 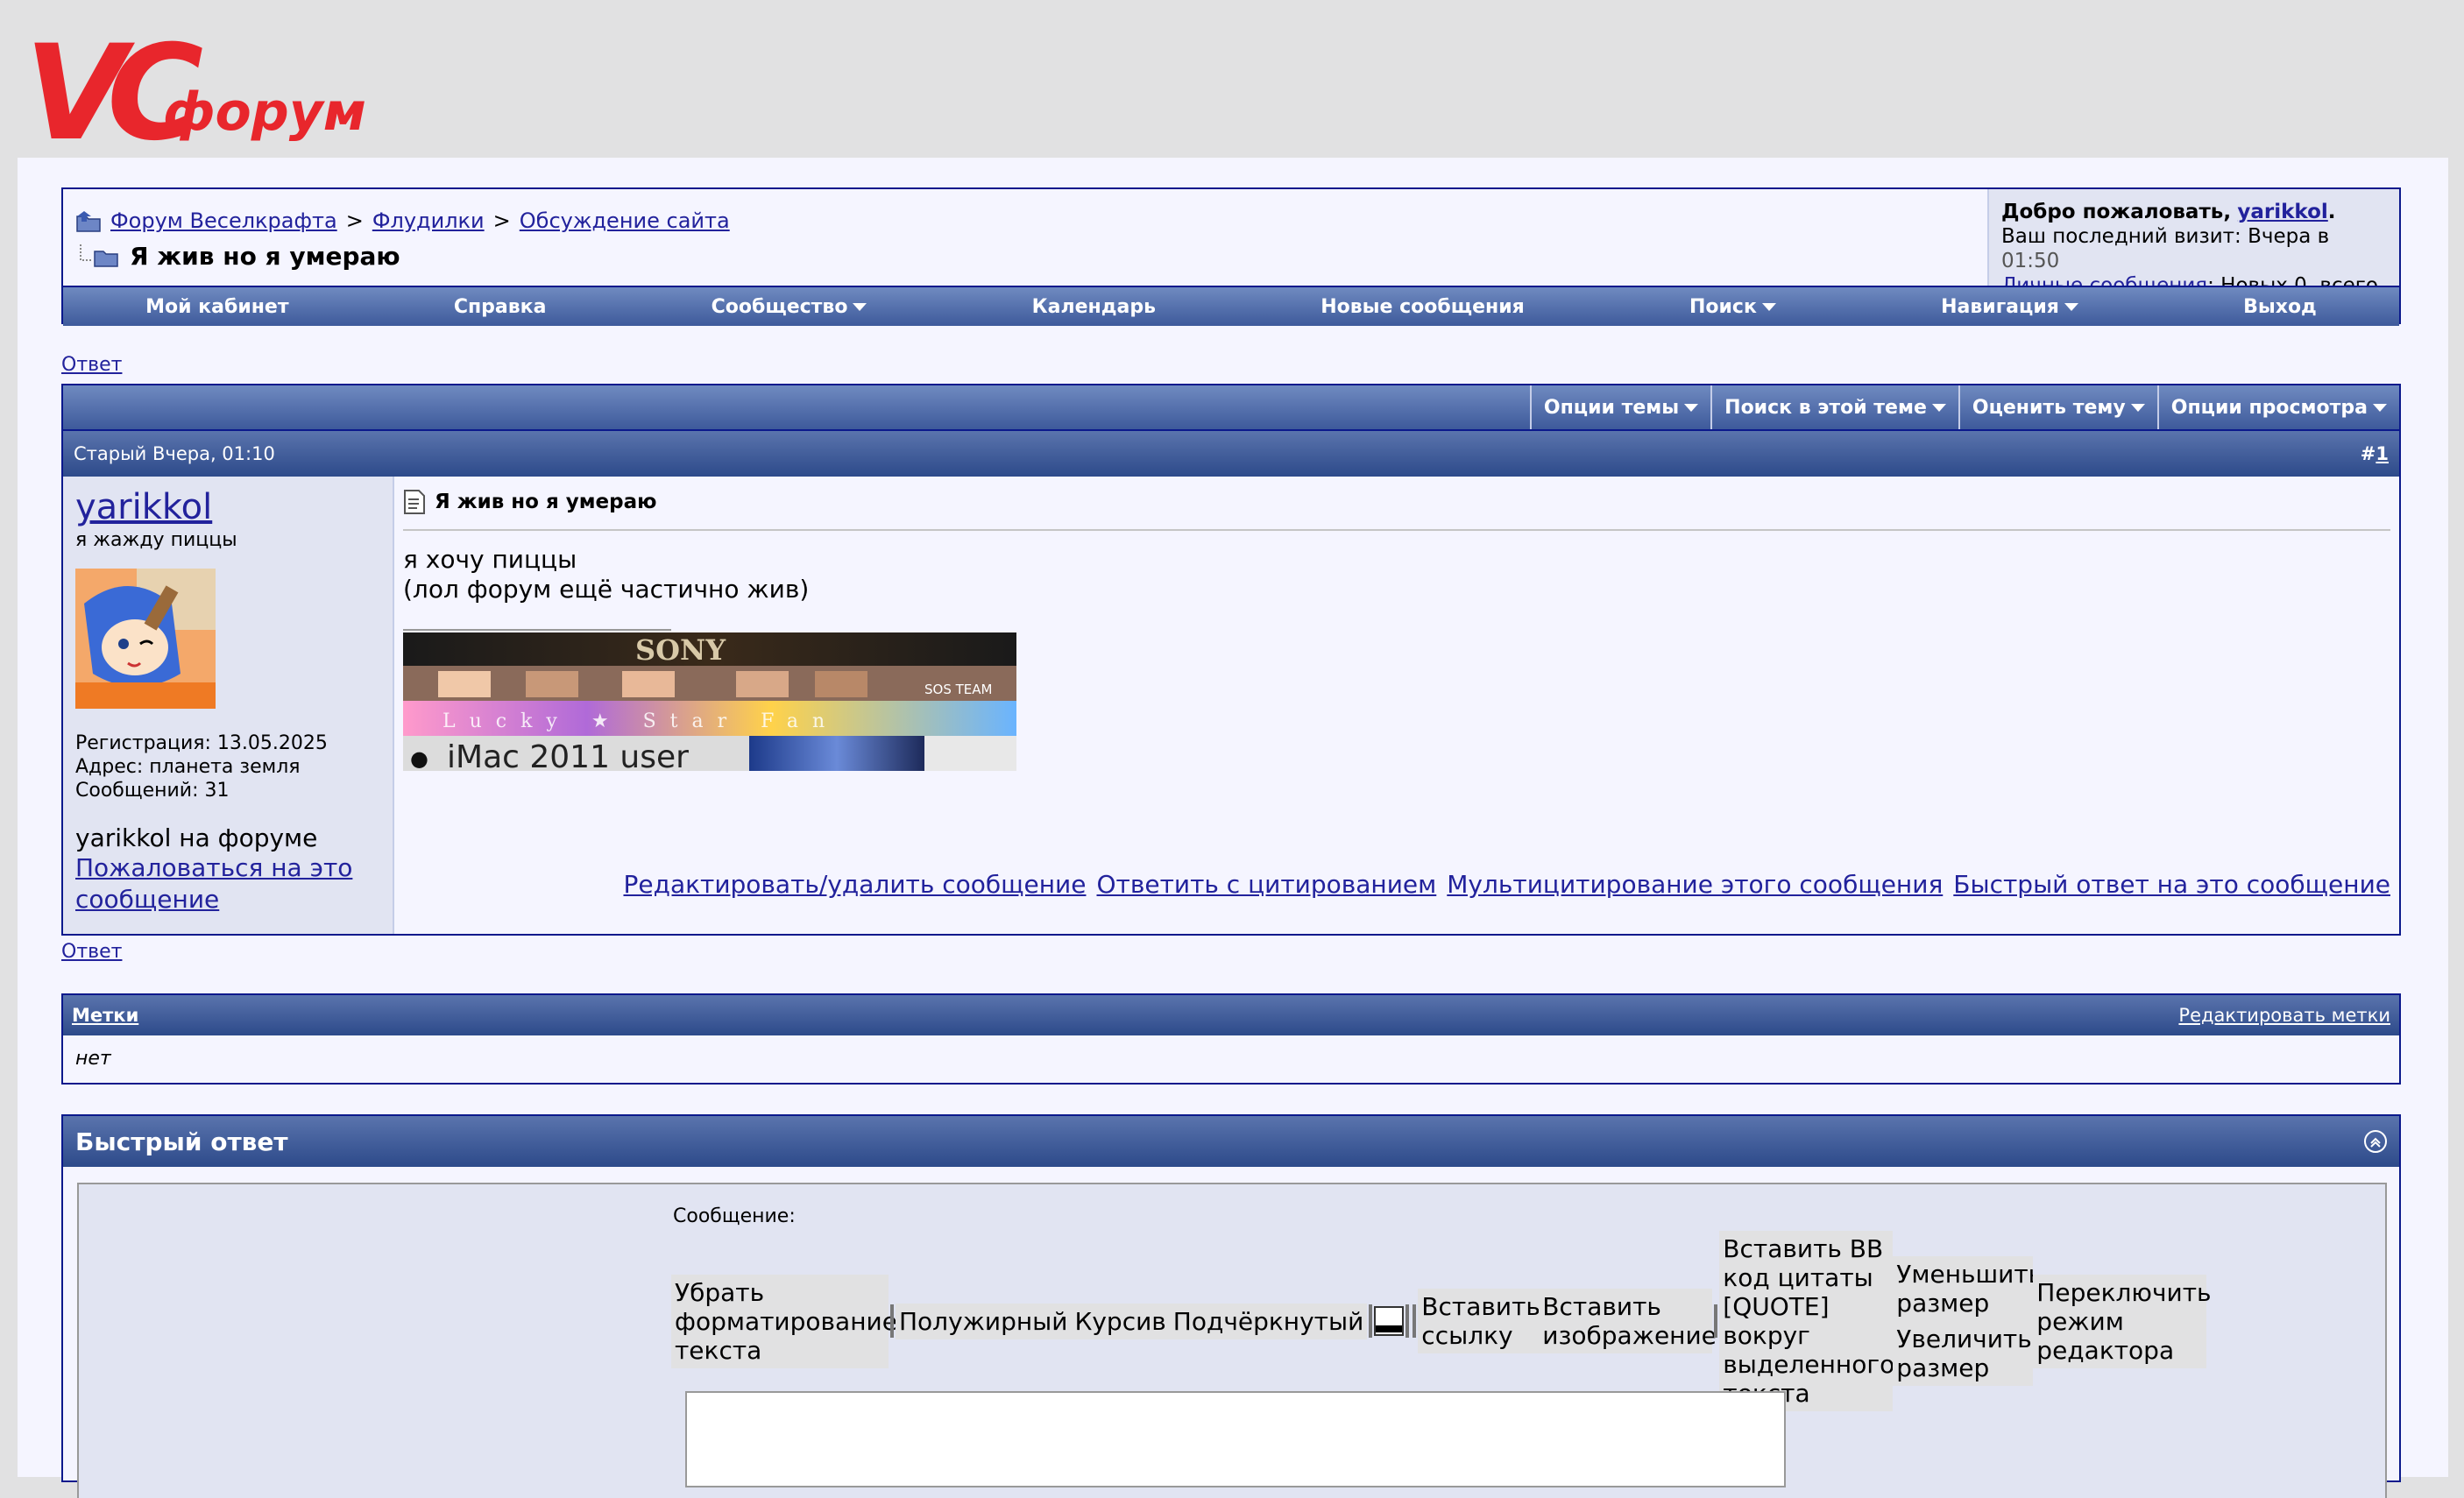 I want to click on thread-branch-icon, so click(x=99, y=255).